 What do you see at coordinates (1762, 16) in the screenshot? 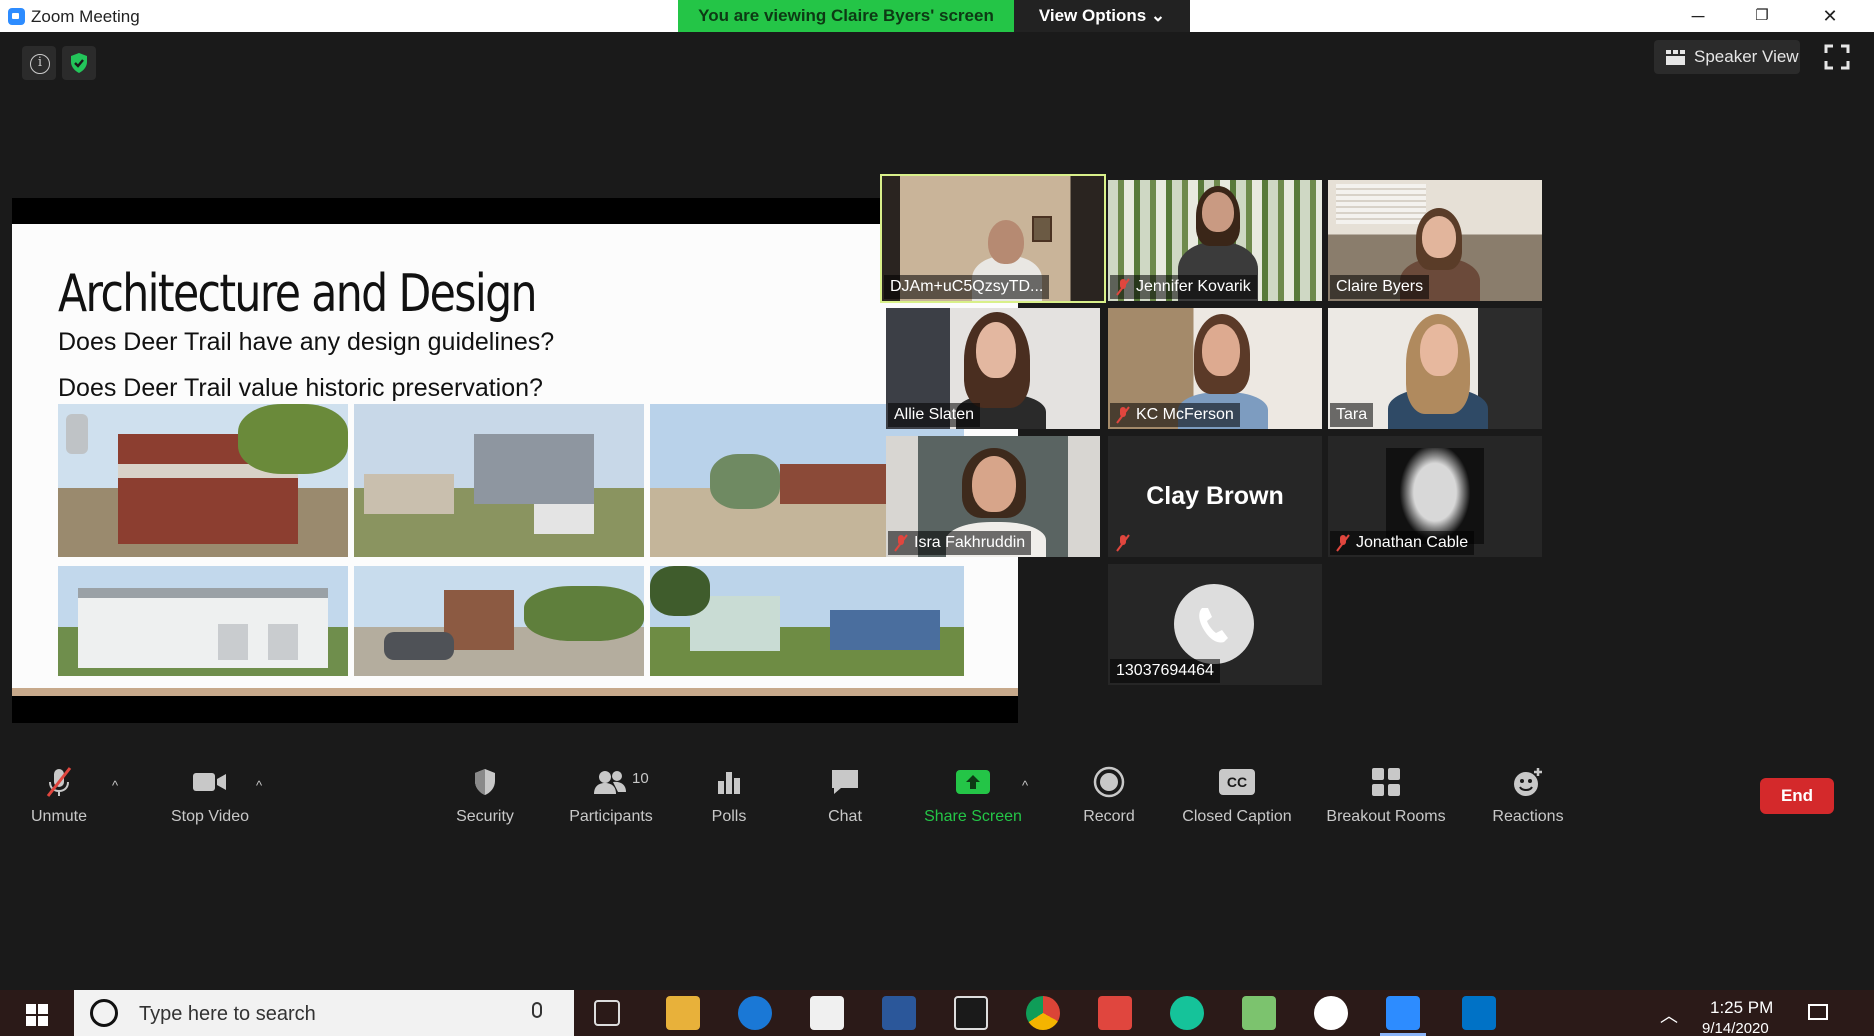
I see `restore-button: ❐` at bounding box center [1762, 16].